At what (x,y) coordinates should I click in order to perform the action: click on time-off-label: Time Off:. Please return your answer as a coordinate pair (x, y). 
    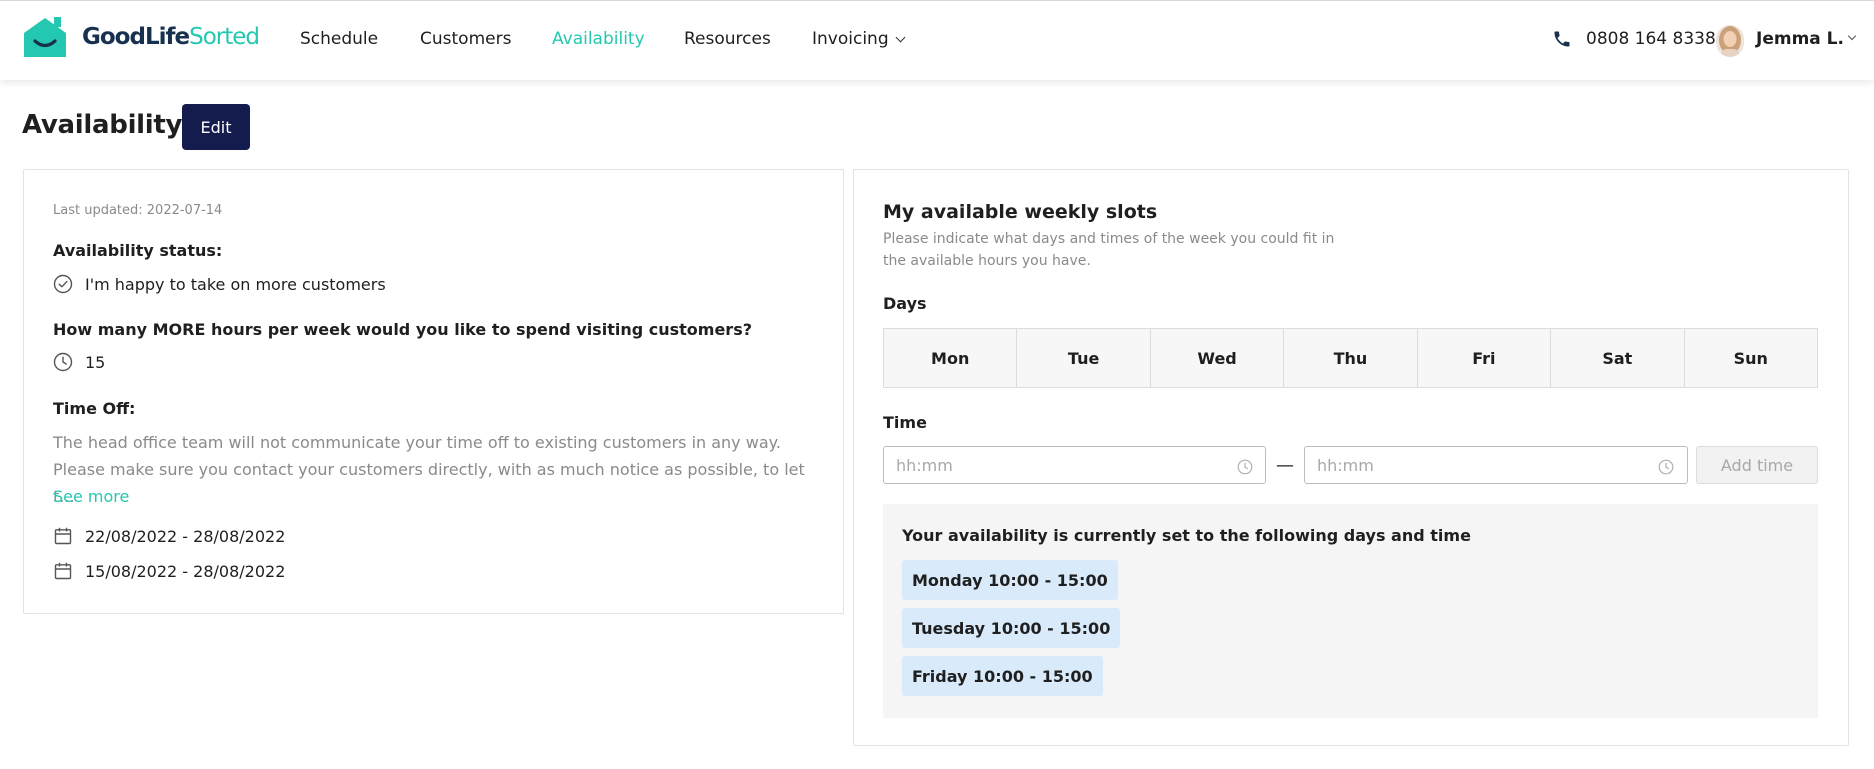
    Looking at the image, I should click on (94, 408).